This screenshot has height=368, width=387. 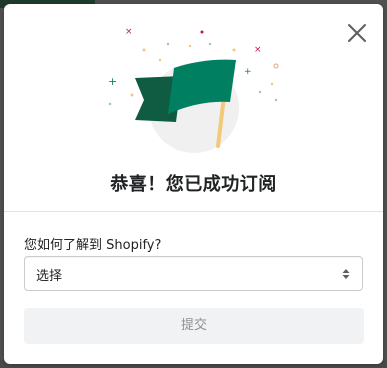 I want to click on select-arrows-icon, so click(x=346, y=274).